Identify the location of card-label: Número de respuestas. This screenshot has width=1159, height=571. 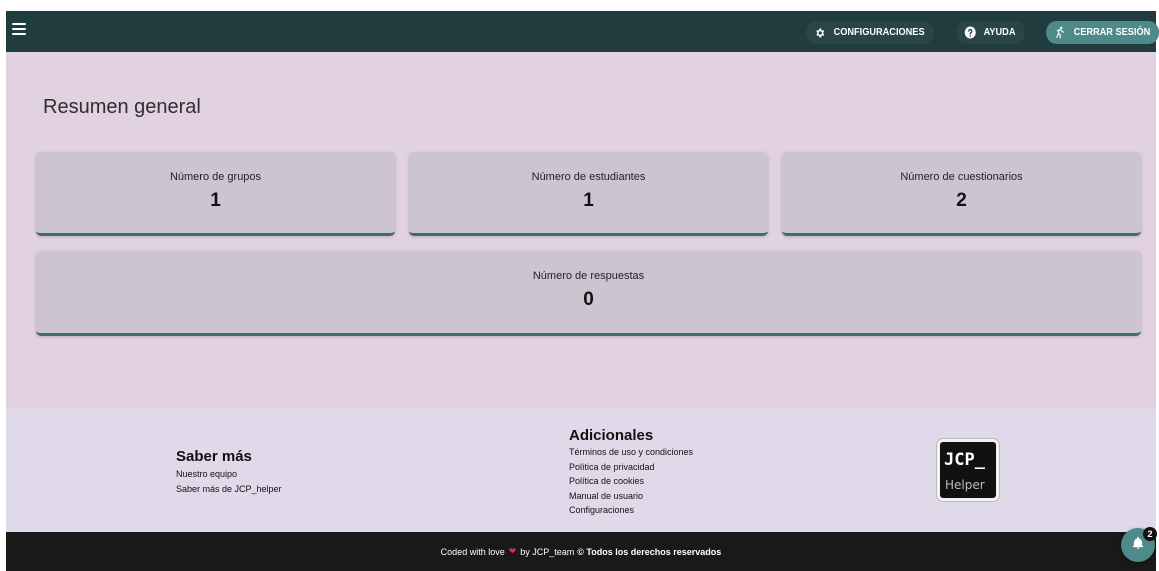
(588, 276).